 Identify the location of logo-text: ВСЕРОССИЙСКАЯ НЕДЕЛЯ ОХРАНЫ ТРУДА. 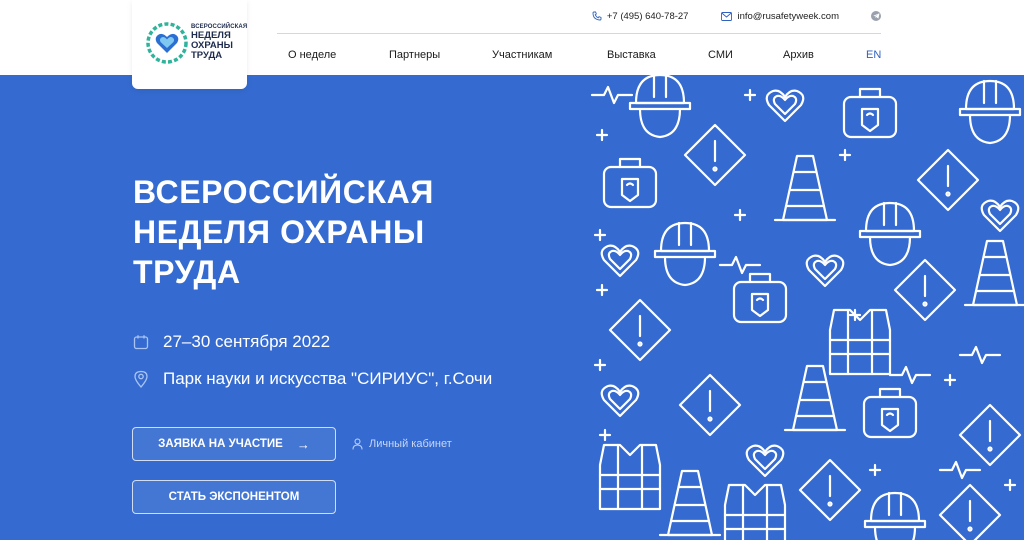
(219, 42).